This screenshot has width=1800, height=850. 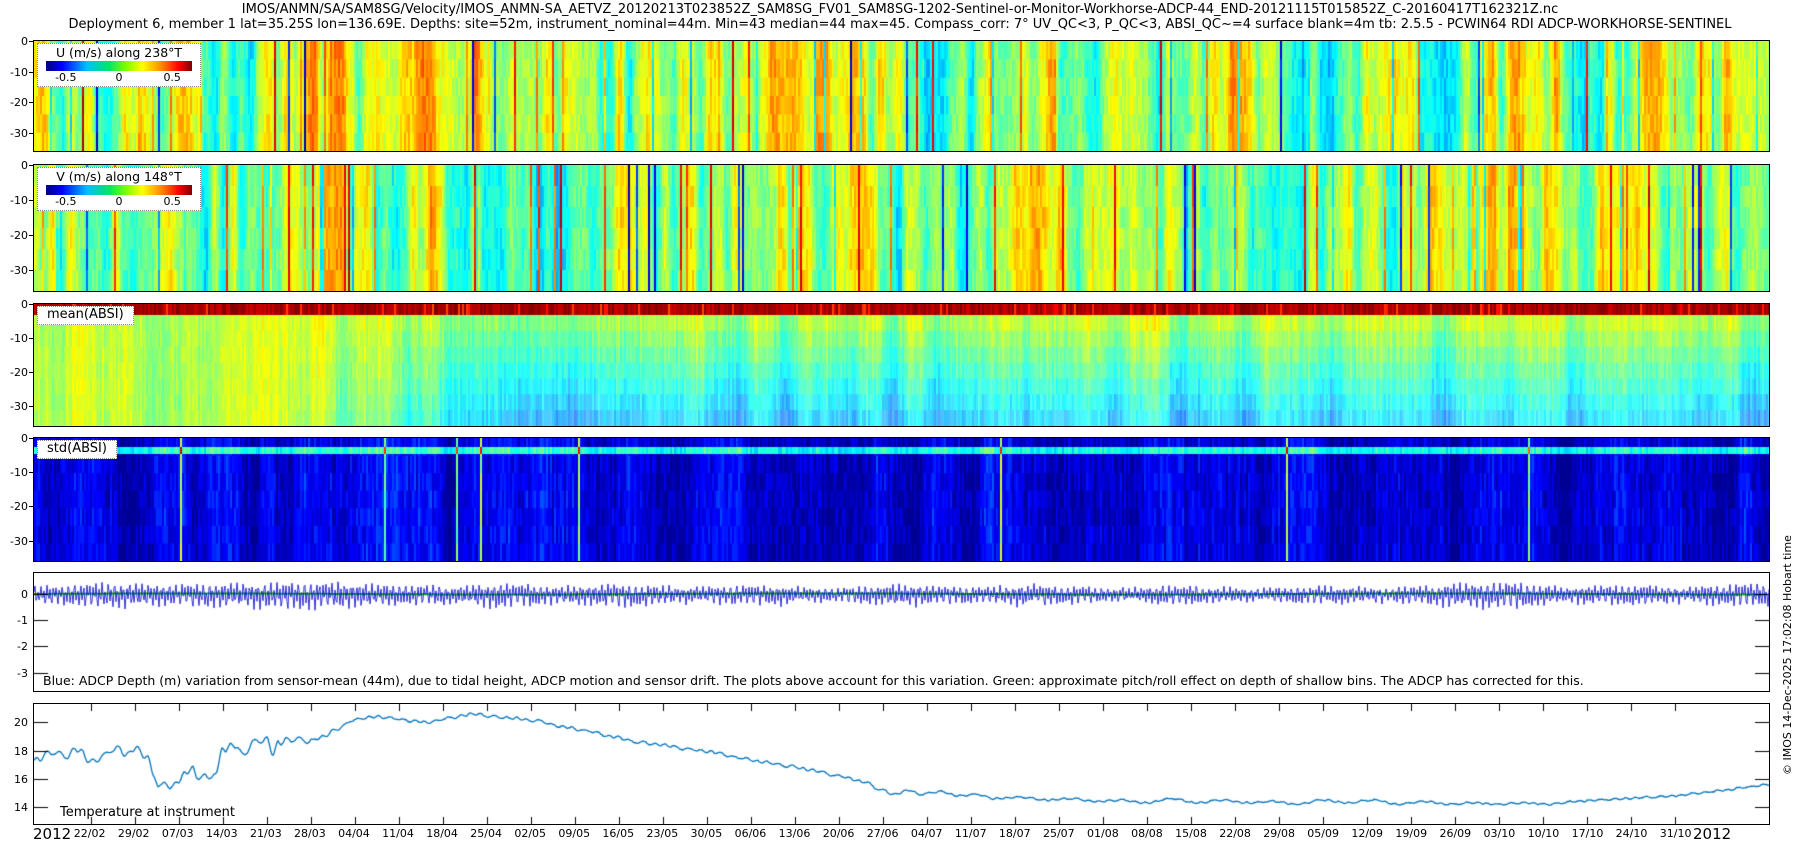 What do you see at coordinates (265, 833) in the screenshot?
I see `x-tick-label: 21/03` at bounding box center [265, 833].